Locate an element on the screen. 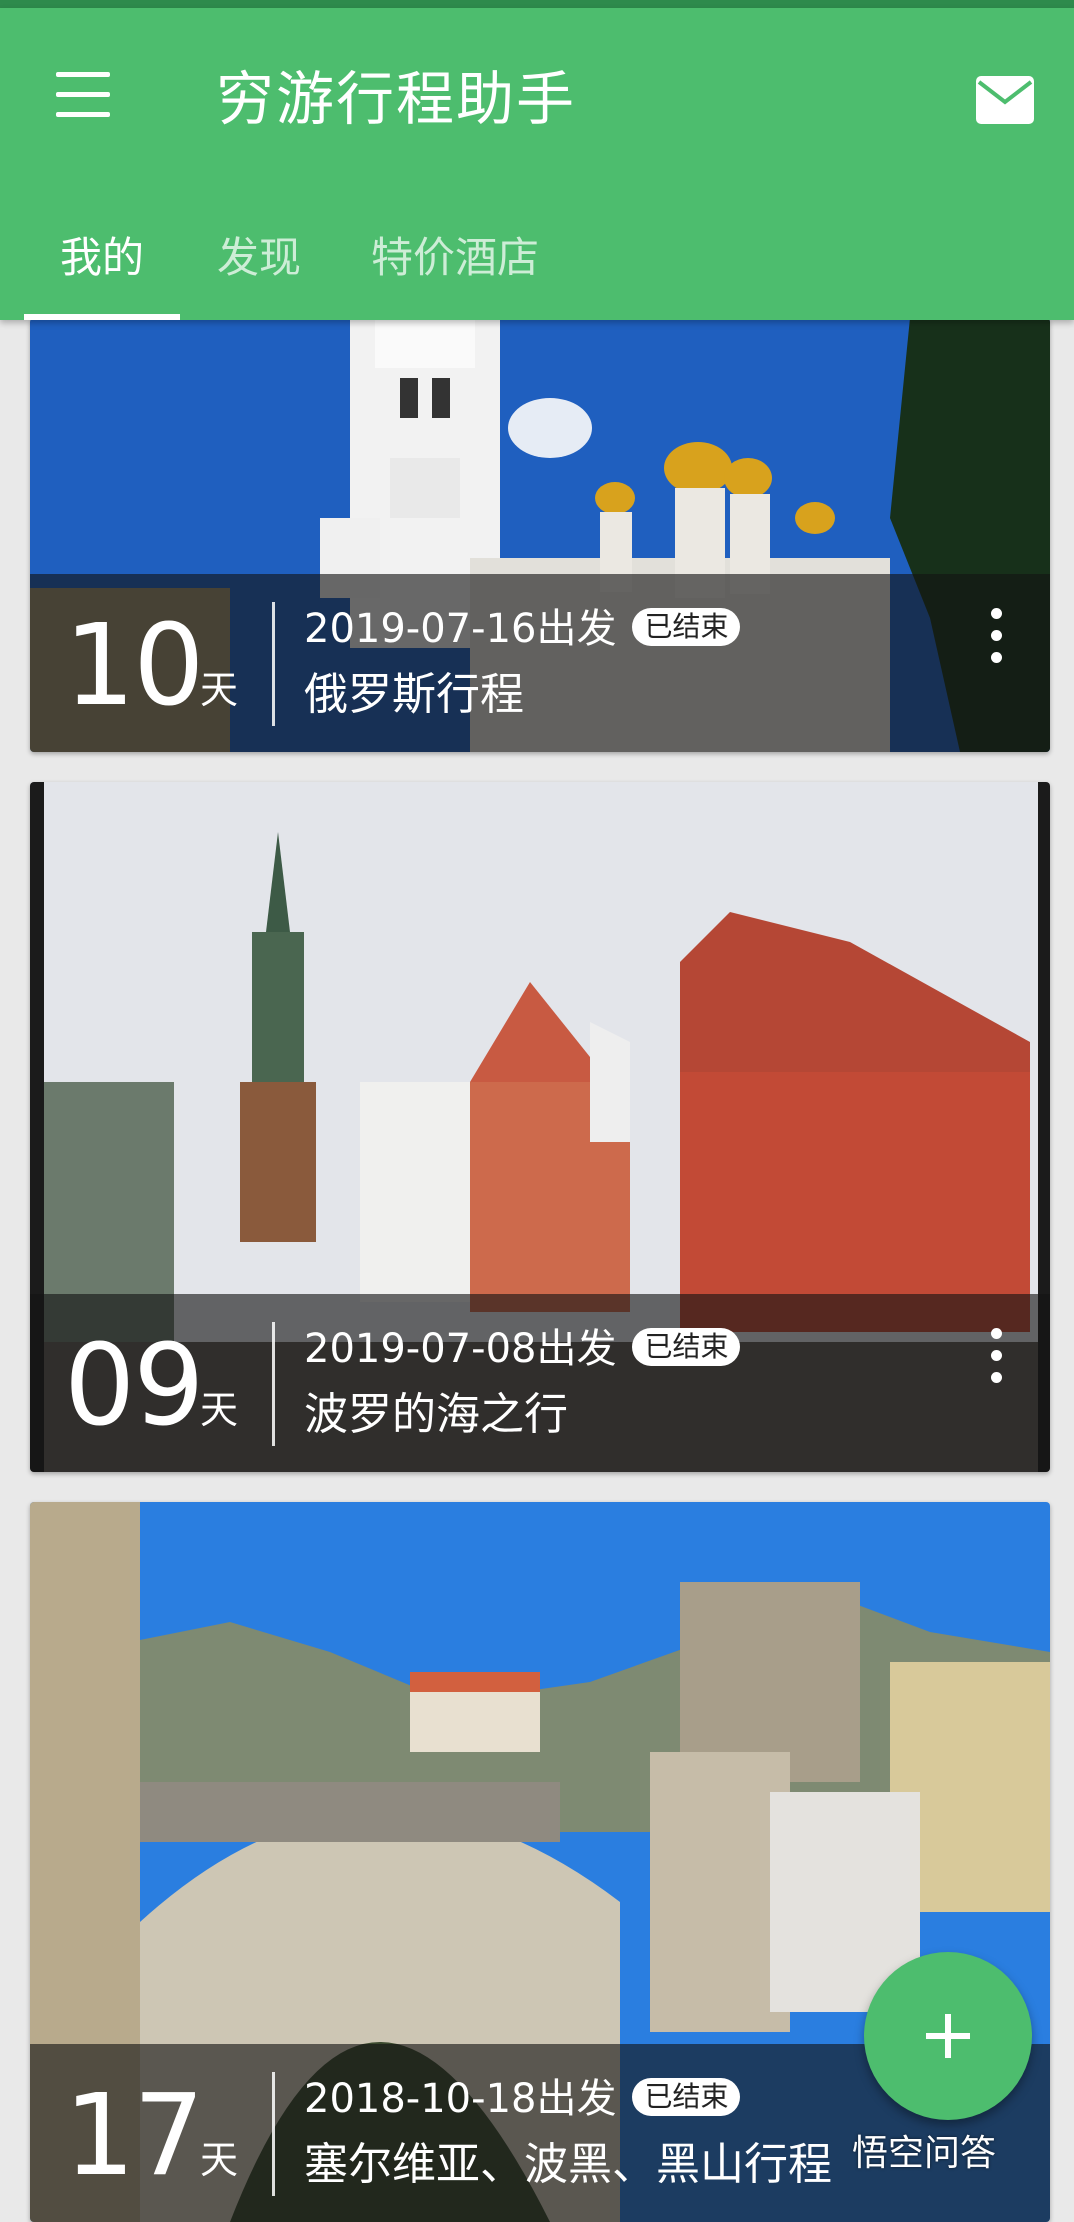  trip-date-row: 2019-07-08出发 已结束 is located at coordinates (522, 1349).